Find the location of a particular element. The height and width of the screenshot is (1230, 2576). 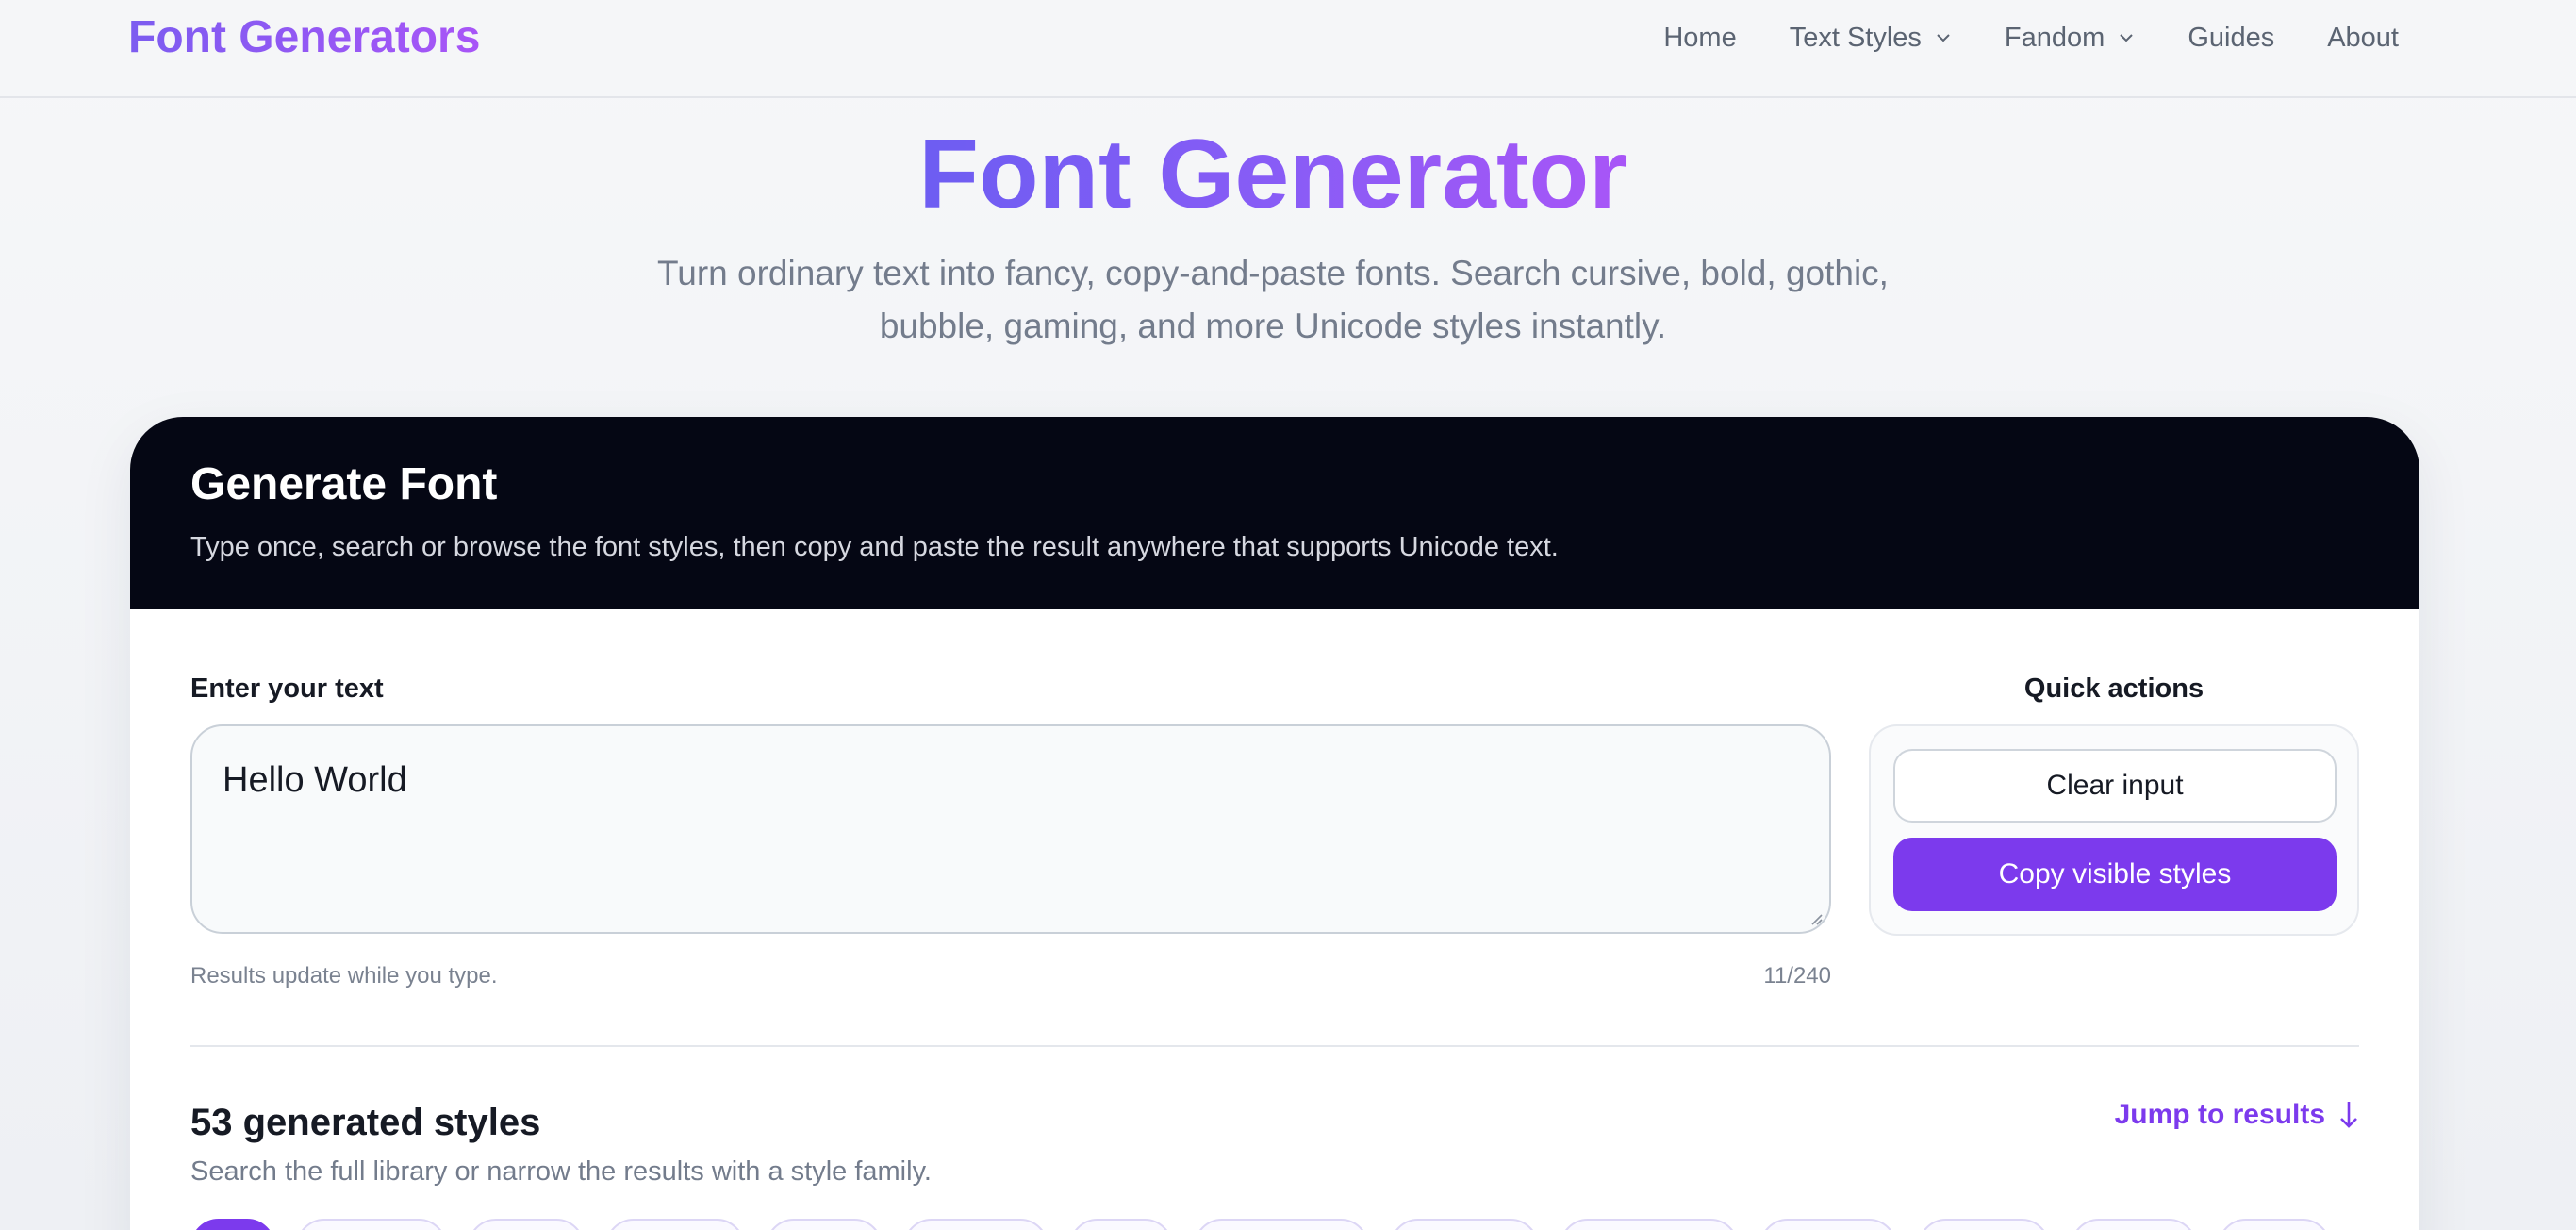

text-input-label: Enter your text is located at coordinates (287, 688).